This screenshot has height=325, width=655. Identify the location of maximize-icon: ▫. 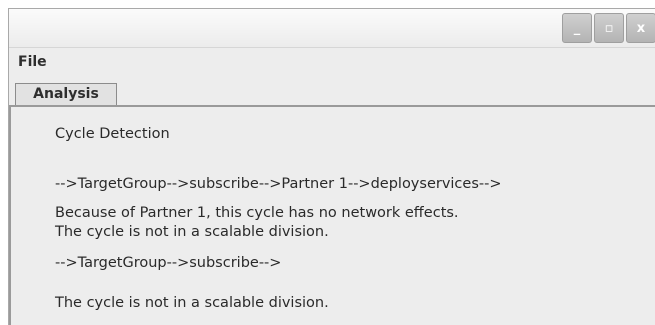
(609, 28).